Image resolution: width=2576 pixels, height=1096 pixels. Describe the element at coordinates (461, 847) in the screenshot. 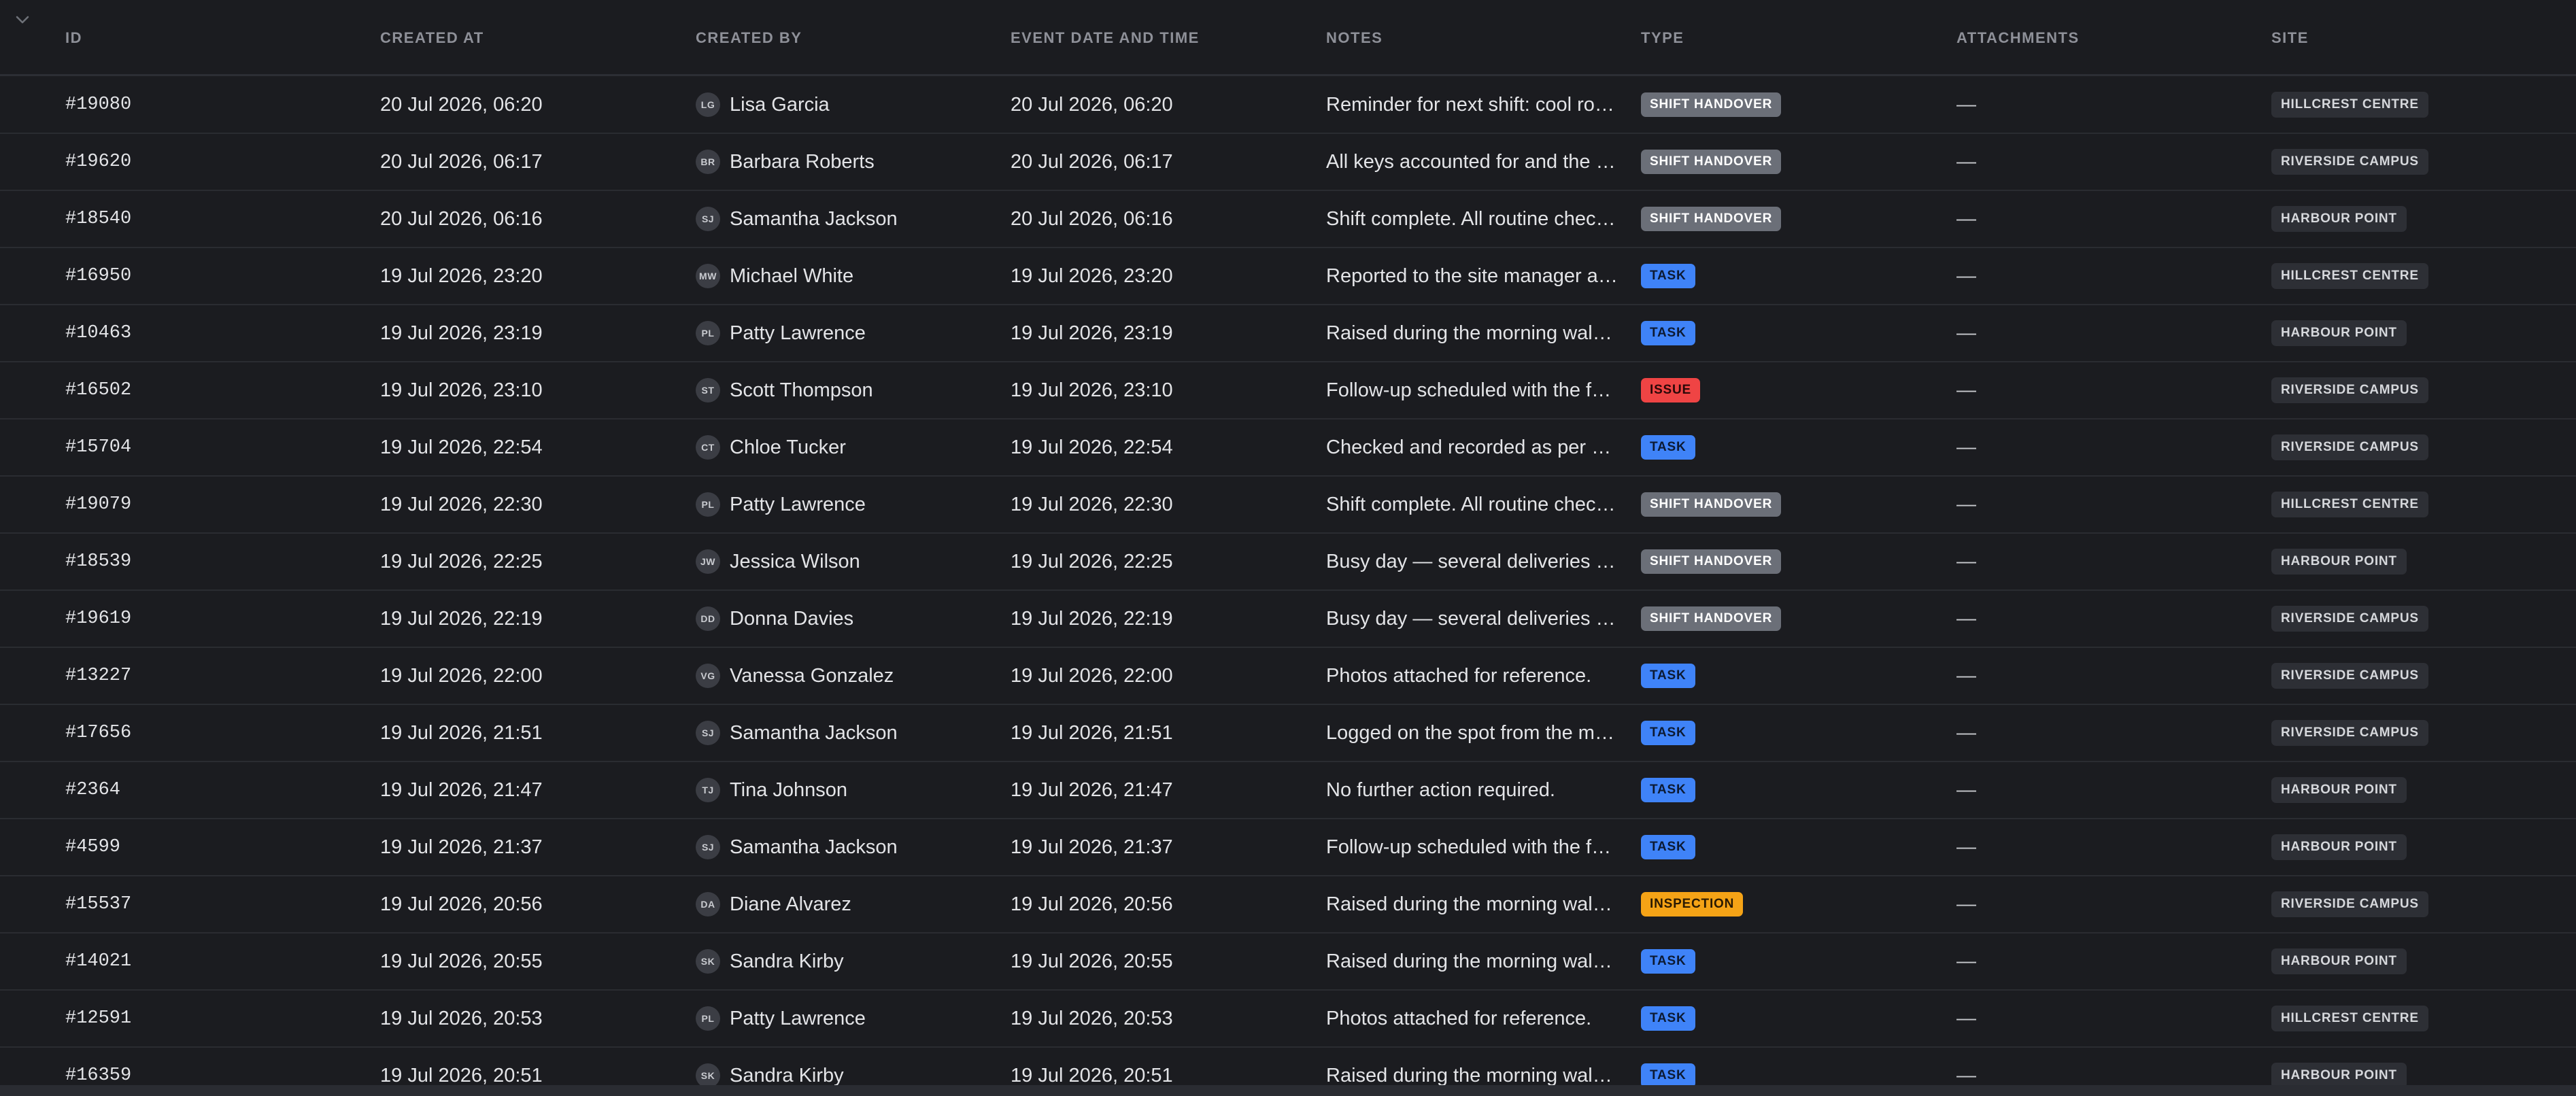

I see `row-created-at: 19 Jul 2026, 21:37` at that location.